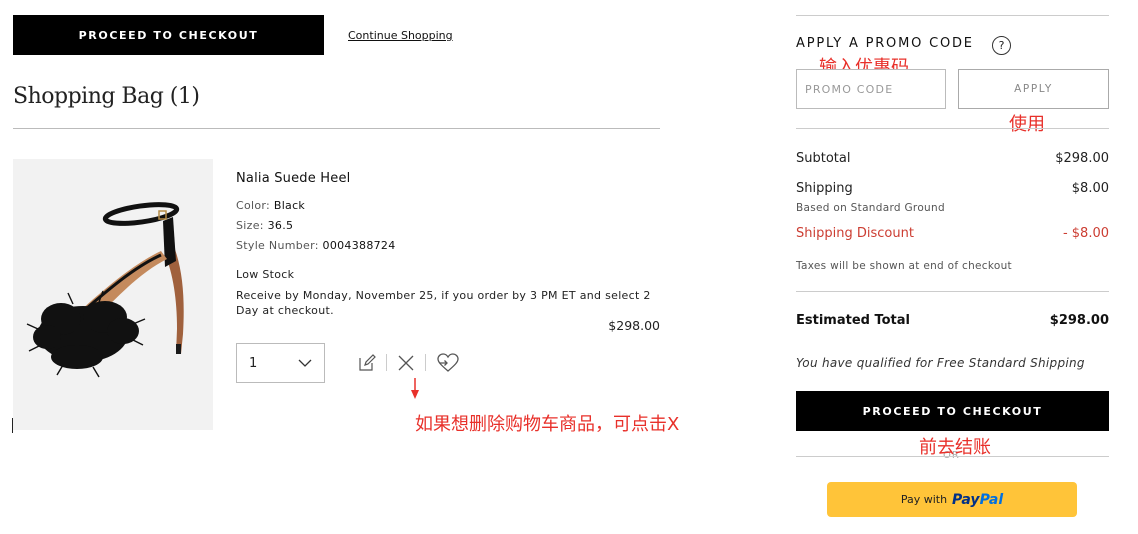  What do you see at coordinates (1033, 89) in the screenshot?
I see `apply-promo-button: APPLY` at bounding box center [1033, 89].